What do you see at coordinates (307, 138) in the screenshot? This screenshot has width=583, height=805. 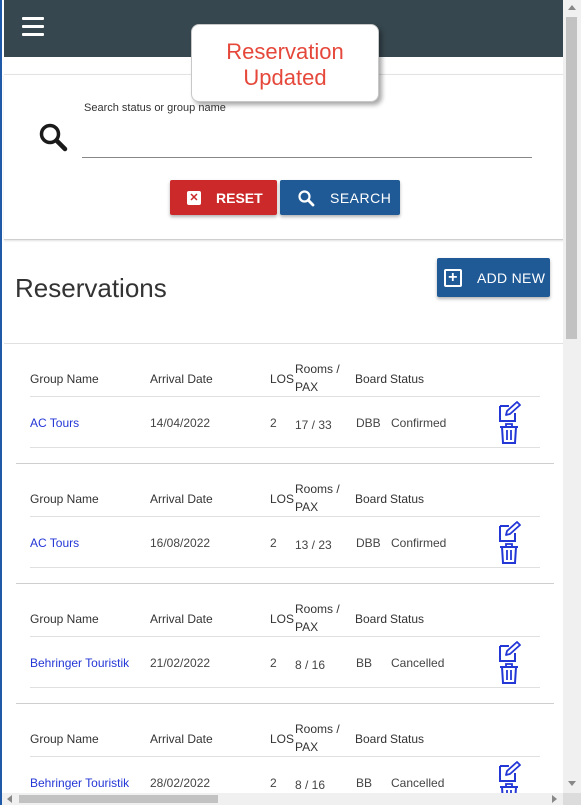 I see `search-input` at bounding box center [307, 138].